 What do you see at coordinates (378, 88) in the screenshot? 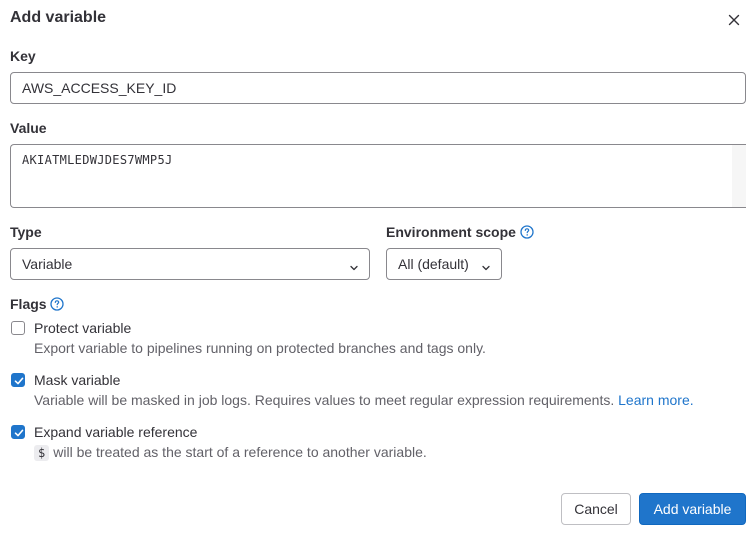
I see `key-input: AWS_ACCESS_KEY_ID` at bounding box center [378, 88].